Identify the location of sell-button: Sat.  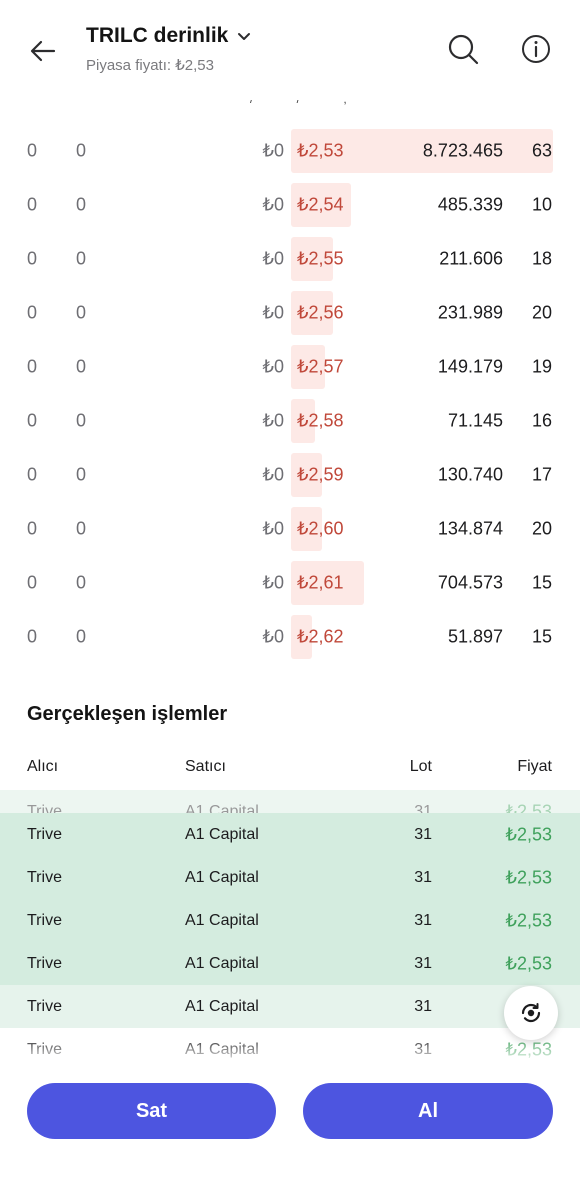
(151, 1111).